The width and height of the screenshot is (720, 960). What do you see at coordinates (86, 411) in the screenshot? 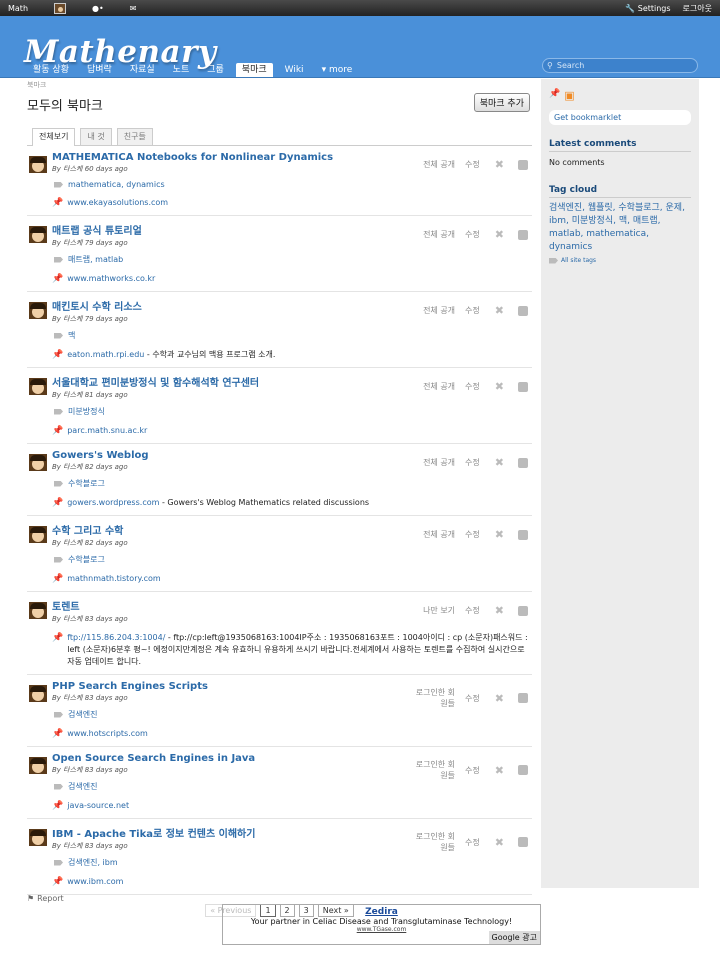
I see `entry-tag-links: 미분방정식` at bounding box center [86, 411].